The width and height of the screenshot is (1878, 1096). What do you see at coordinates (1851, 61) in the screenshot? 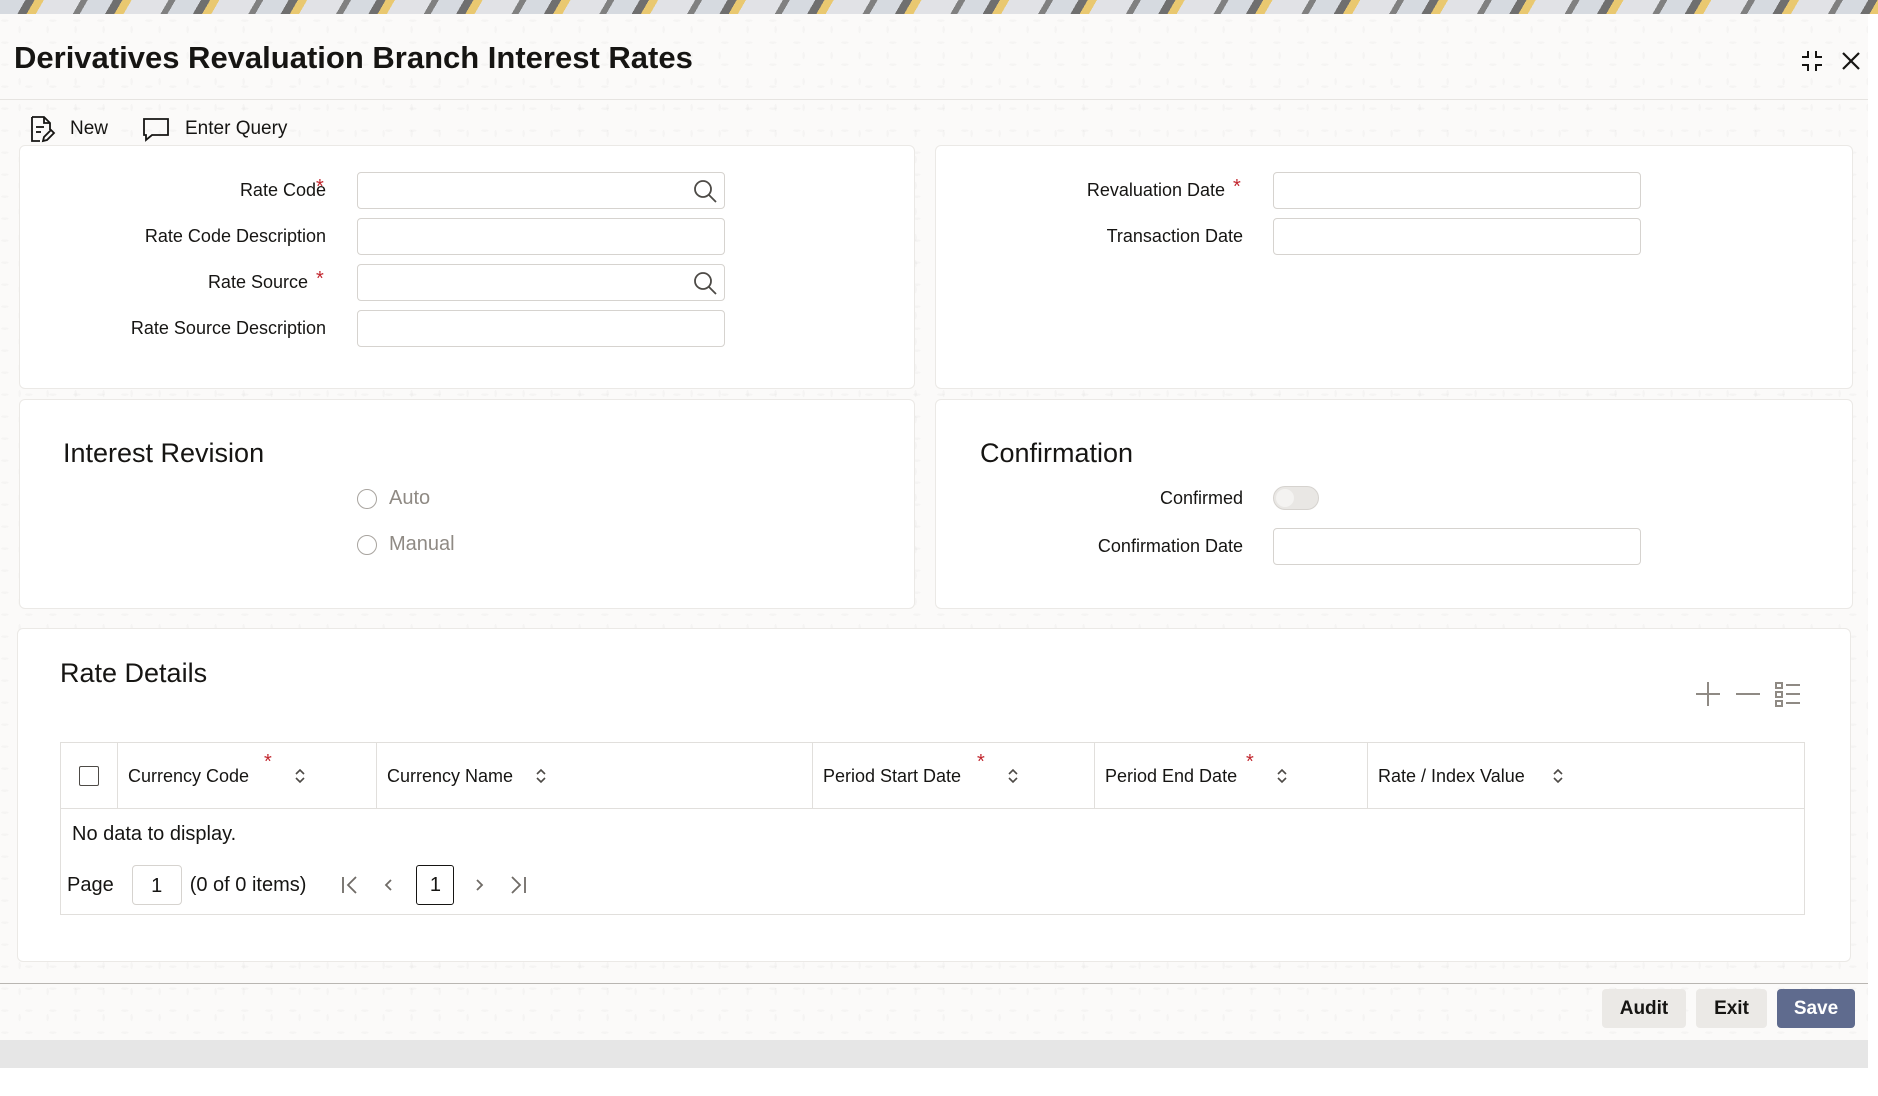
I see `close-icon` at bounding box center [1851, 61].